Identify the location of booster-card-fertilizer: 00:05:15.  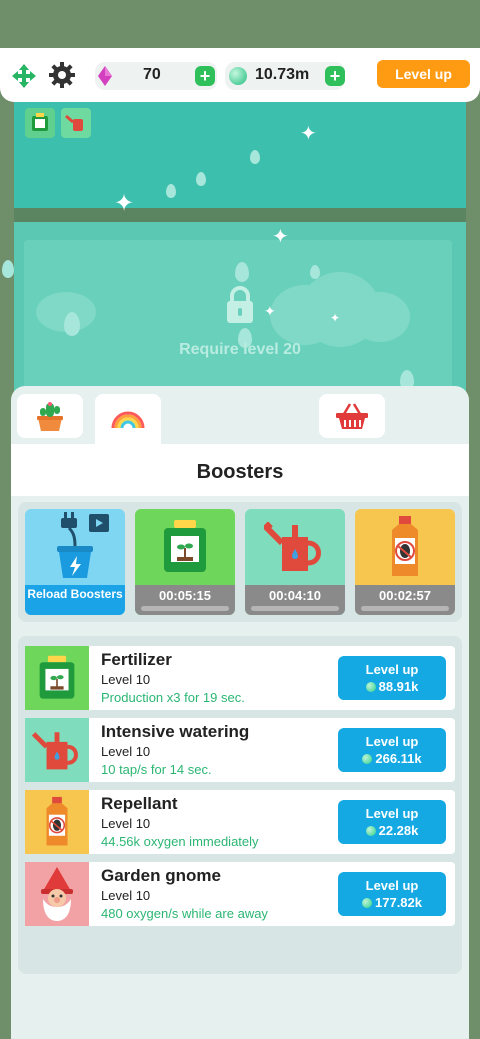
(185, 562).